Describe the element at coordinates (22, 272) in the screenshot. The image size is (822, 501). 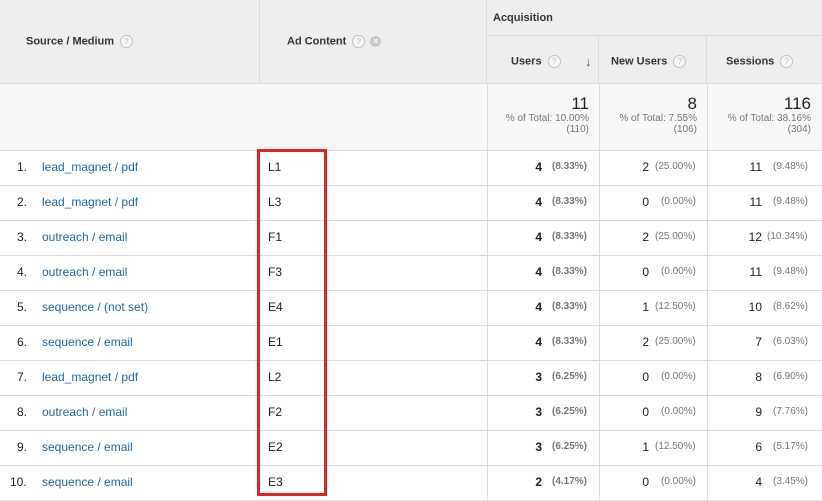
I see `row-number: 4.` at that location.